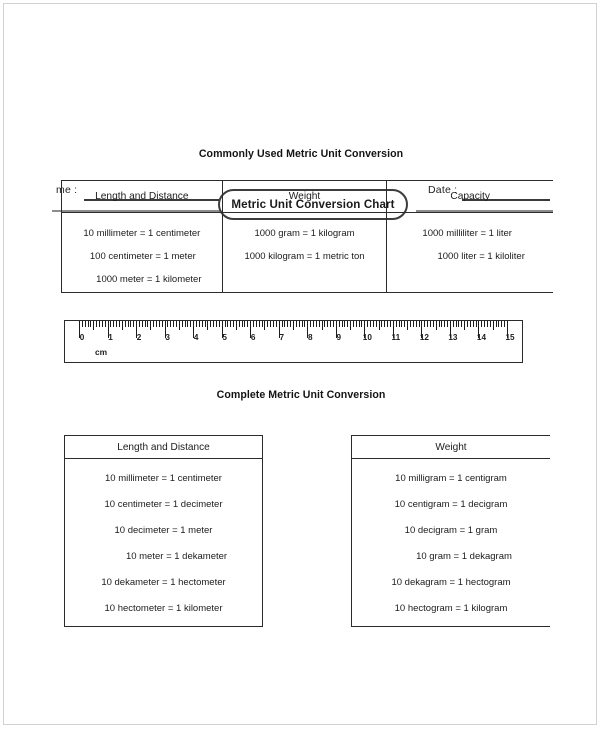  I want to click on column-header-length: Length and Distance, so click(142, 196).